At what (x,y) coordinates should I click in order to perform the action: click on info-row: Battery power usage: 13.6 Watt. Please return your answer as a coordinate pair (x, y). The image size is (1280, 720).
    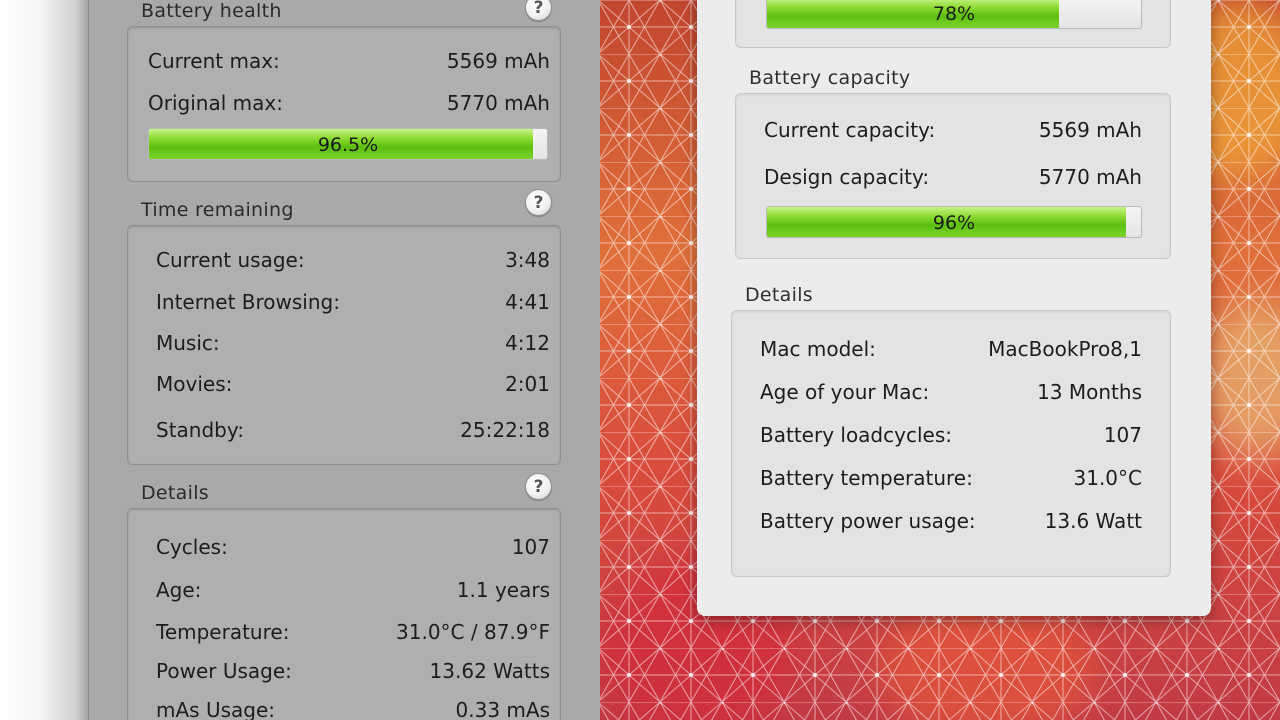
    Looking at the image, I should click on (951, 524).